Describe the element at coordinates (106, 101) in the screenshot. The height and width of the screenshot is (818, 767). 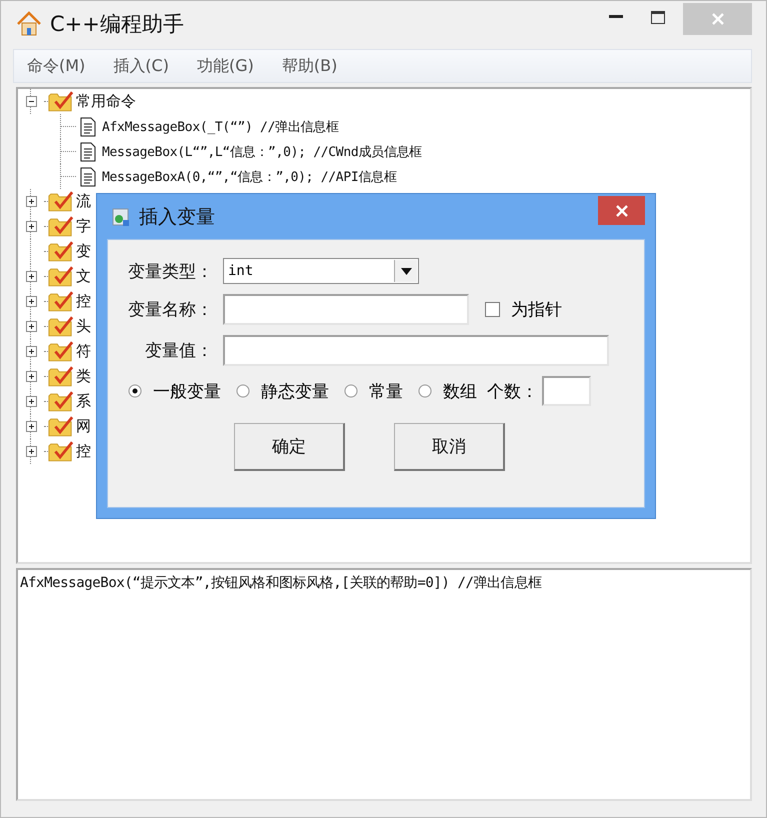
I see `tree-item-label: 常用命令` at that location.